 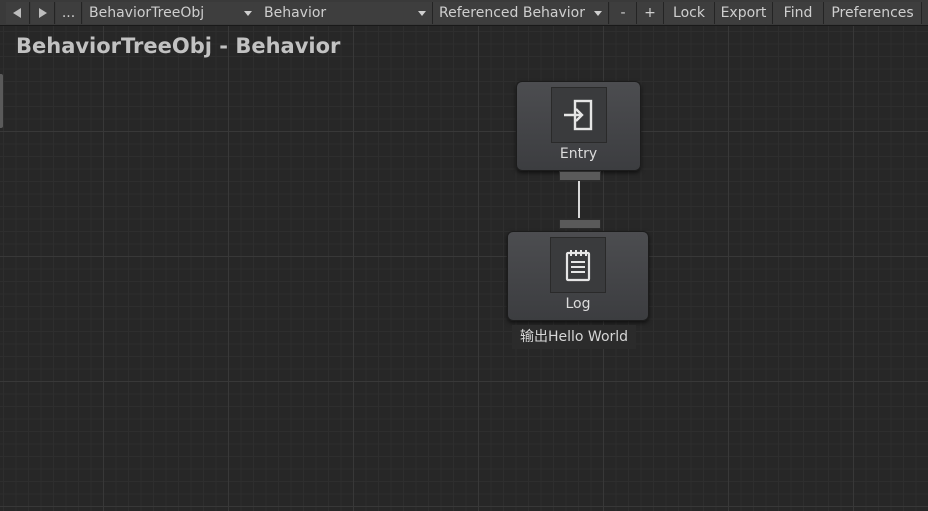 What do you see at coordinates (580, 224) in the screenshot?
I see `log-input-port` at bounding box center [580, 224].